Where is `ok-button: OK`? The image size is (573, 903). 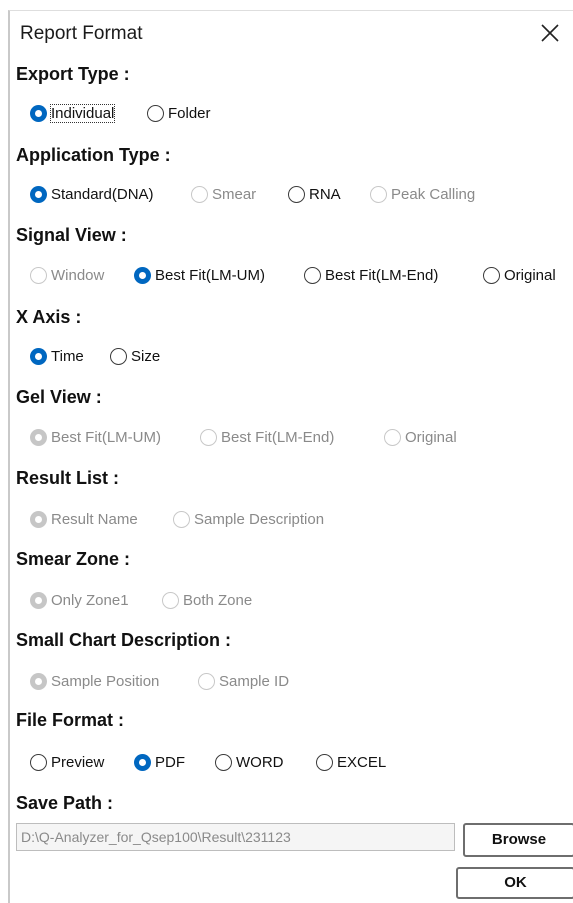
ok-button: OK is located at coordinates (514, 883).